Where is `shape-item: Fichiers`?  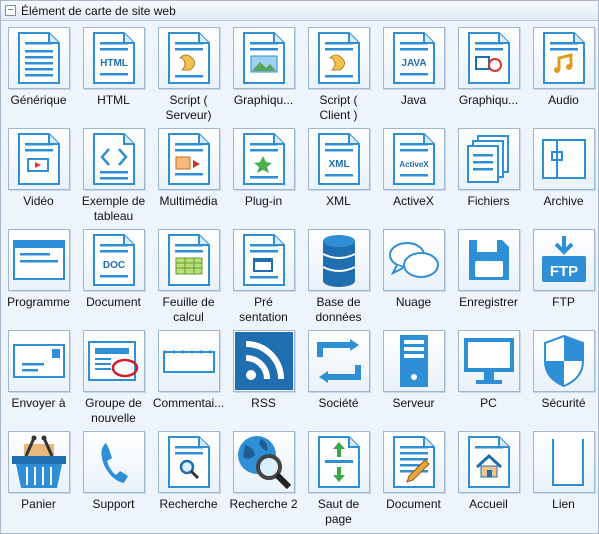
shape-item: Fichiers is located at coordinates (488, 176).